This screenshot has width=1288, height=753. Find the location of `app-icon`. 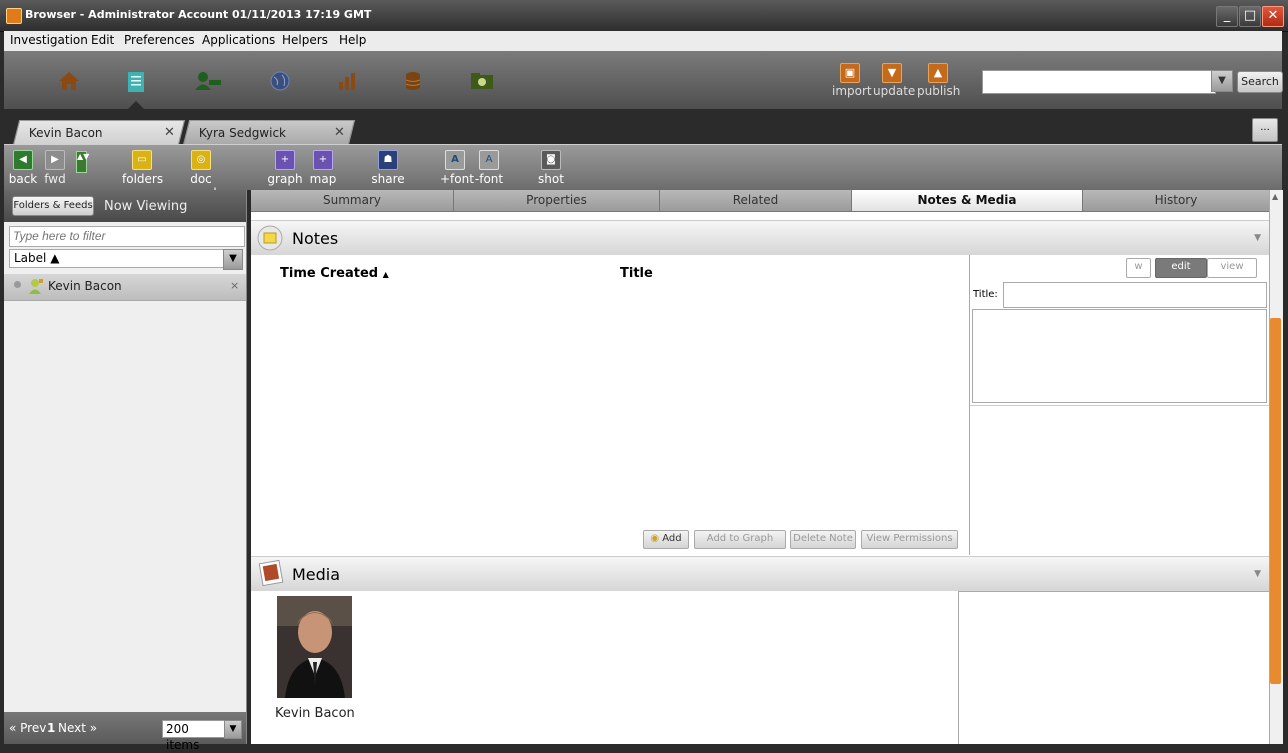

app-icon is located at coordinates (14, 16).